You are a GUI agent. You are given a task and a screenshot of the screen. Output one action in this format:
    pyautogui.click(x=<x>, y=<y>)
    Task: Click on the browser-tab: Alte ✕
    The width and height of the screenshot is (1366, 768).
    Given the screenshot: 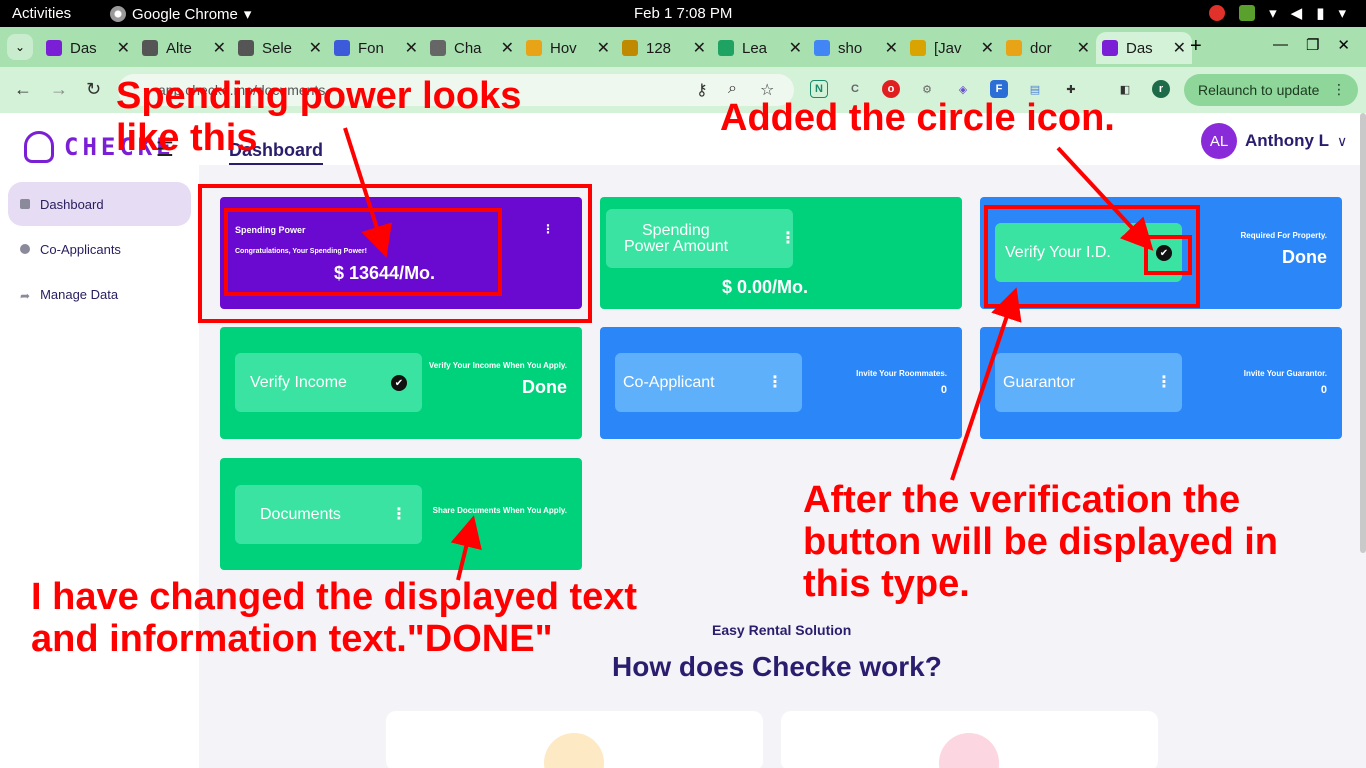 What is the action you would take?
    pyautogui.click(x=184, y=48)
    